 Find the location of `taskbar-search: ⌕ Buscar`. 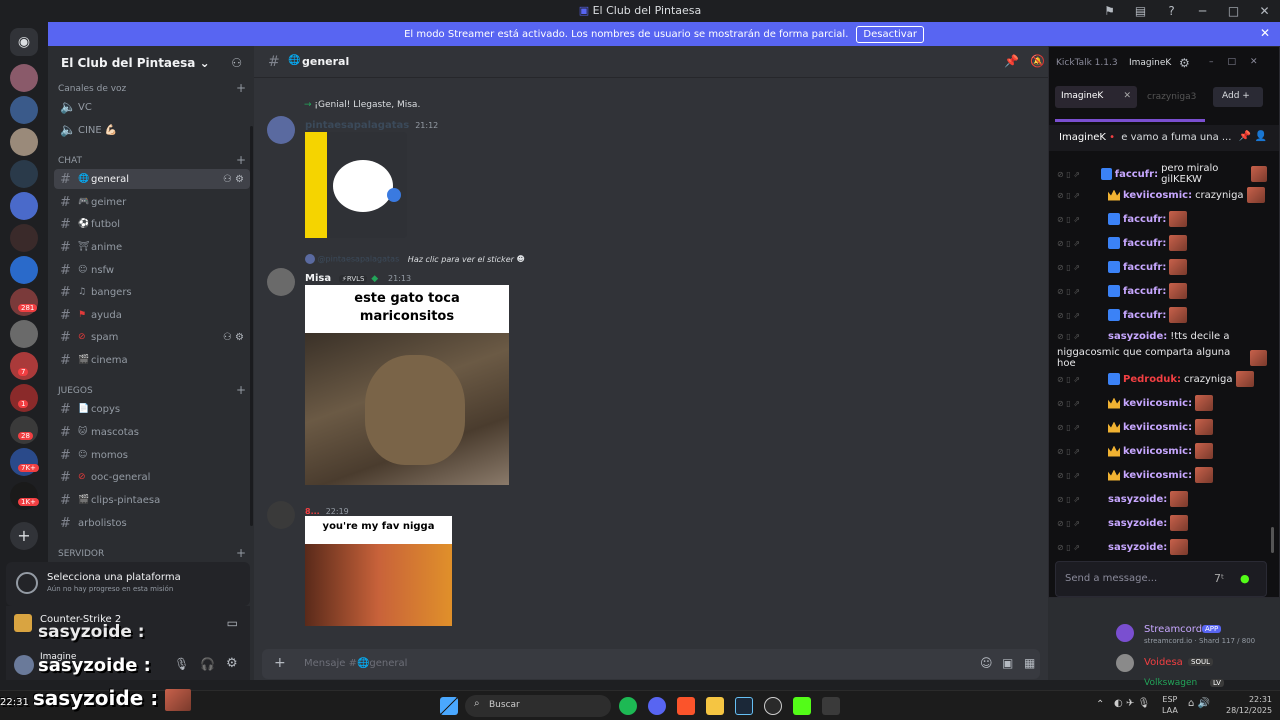

taskbar-search: ⌕ Buscar is located at coordinates (538, 706).